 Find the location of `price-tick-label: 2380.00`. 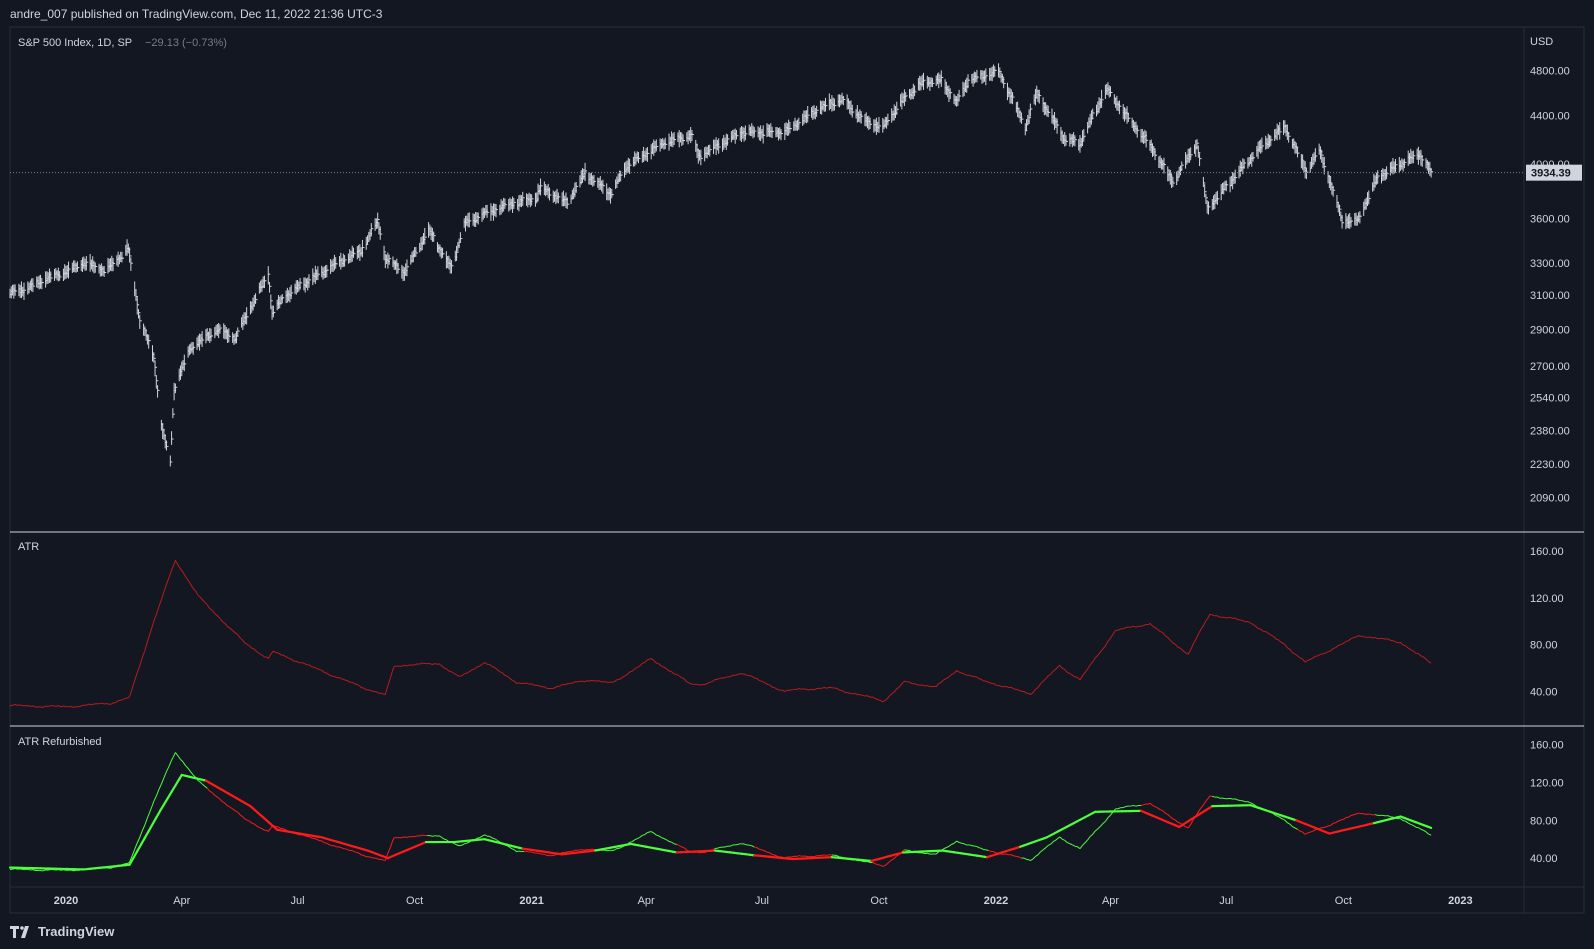

price-tick-label: 2380.00 is located at coordinates (1550, 432).